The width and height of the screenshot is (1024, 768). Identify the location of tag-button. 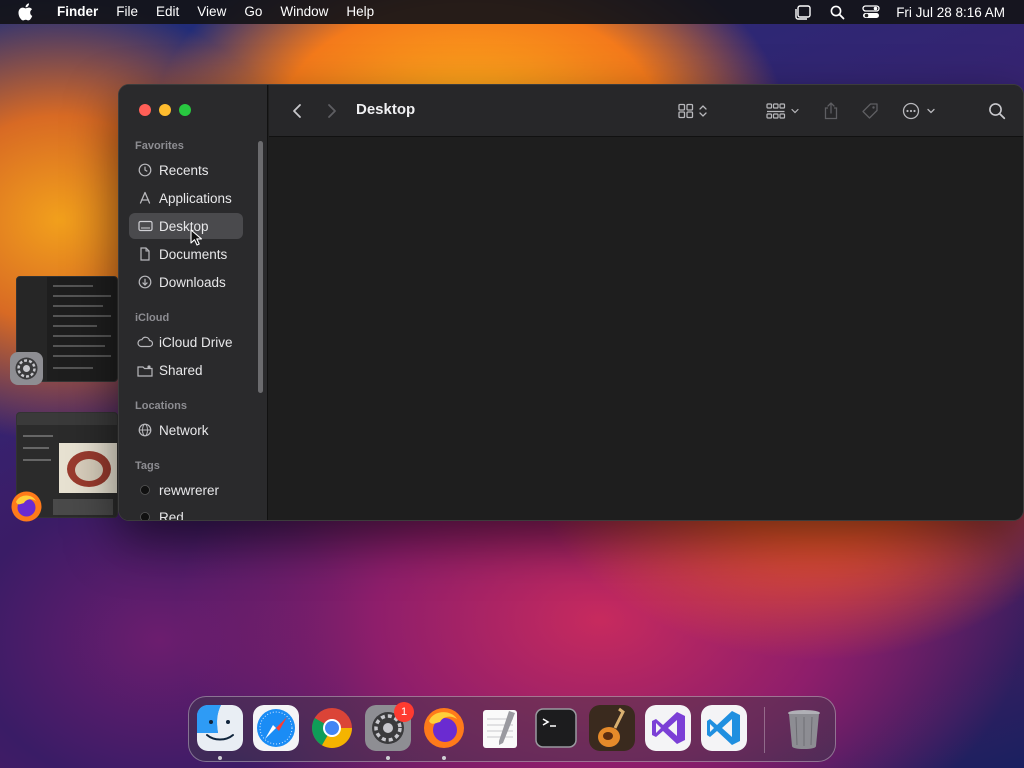
(870, 111).